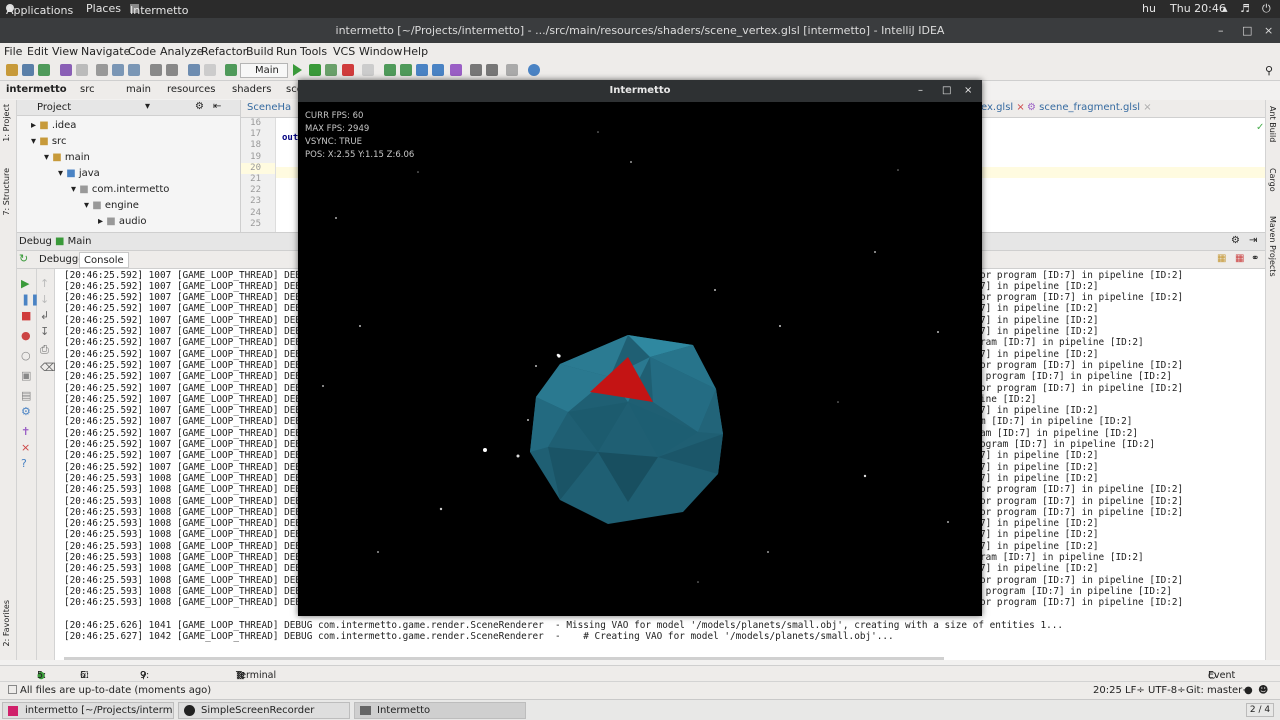 The width and height of the screenshot is (1280, 720). What do you see at coordinates (104, 260) in the screenshot?
I see `tab-console: Console` at bounding box center [104, 260].